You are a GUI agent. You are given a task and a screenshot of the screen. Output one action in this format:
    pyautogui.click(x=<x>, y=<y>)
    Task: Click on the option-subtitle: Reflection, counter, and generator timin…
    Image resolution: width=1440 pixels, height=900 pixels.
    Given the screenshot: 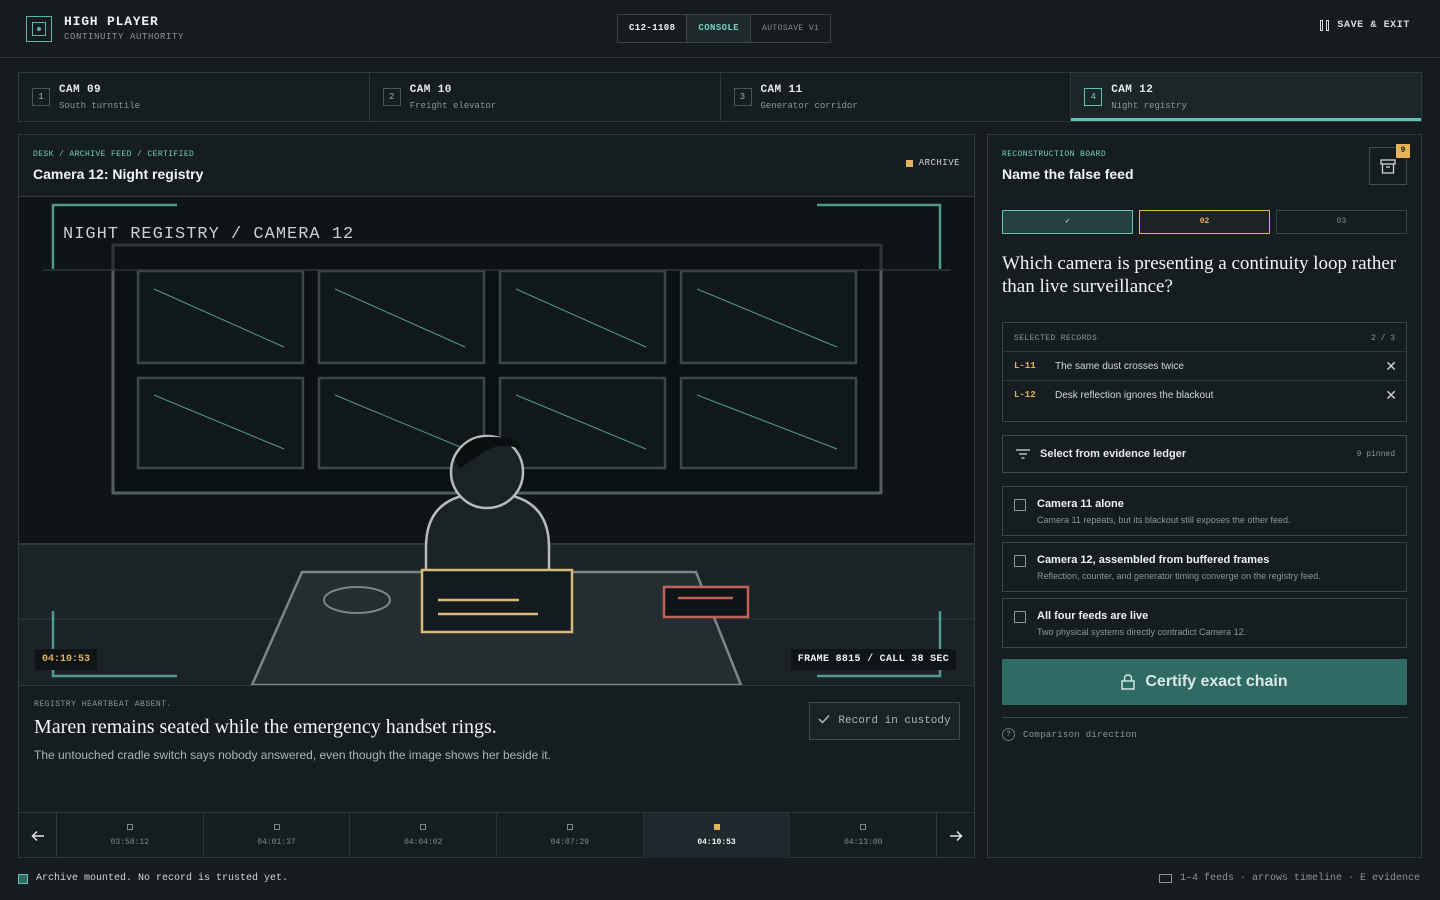 What is the action you would take?
    pyautogui.click(x=1179, y=576)
    